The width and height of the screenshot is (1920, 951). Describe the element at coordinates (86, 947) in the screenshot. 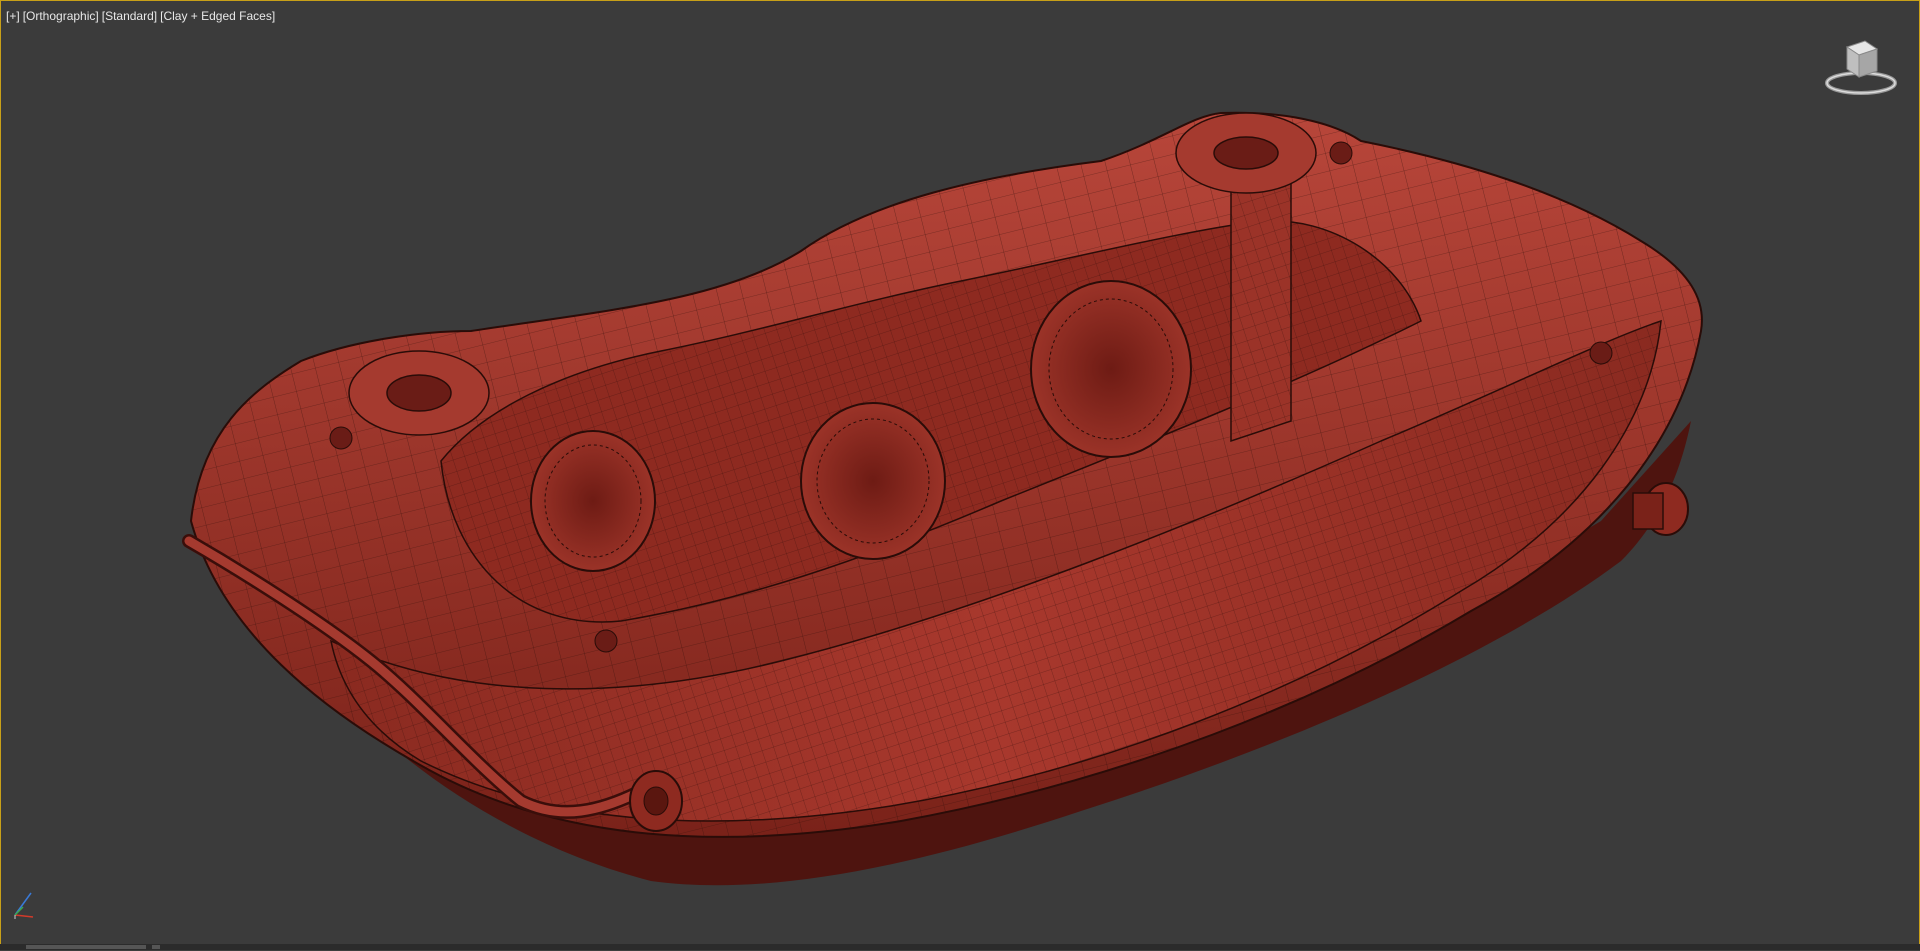

I see `timeline-slider` at that location.